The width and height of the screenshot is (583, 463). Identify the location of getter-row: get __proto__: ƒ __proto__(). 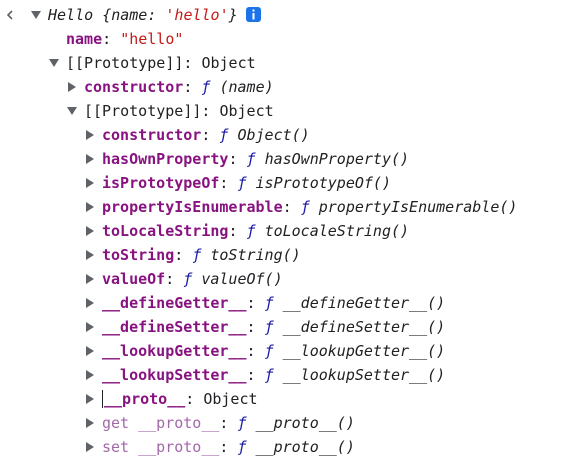
(291, 423).